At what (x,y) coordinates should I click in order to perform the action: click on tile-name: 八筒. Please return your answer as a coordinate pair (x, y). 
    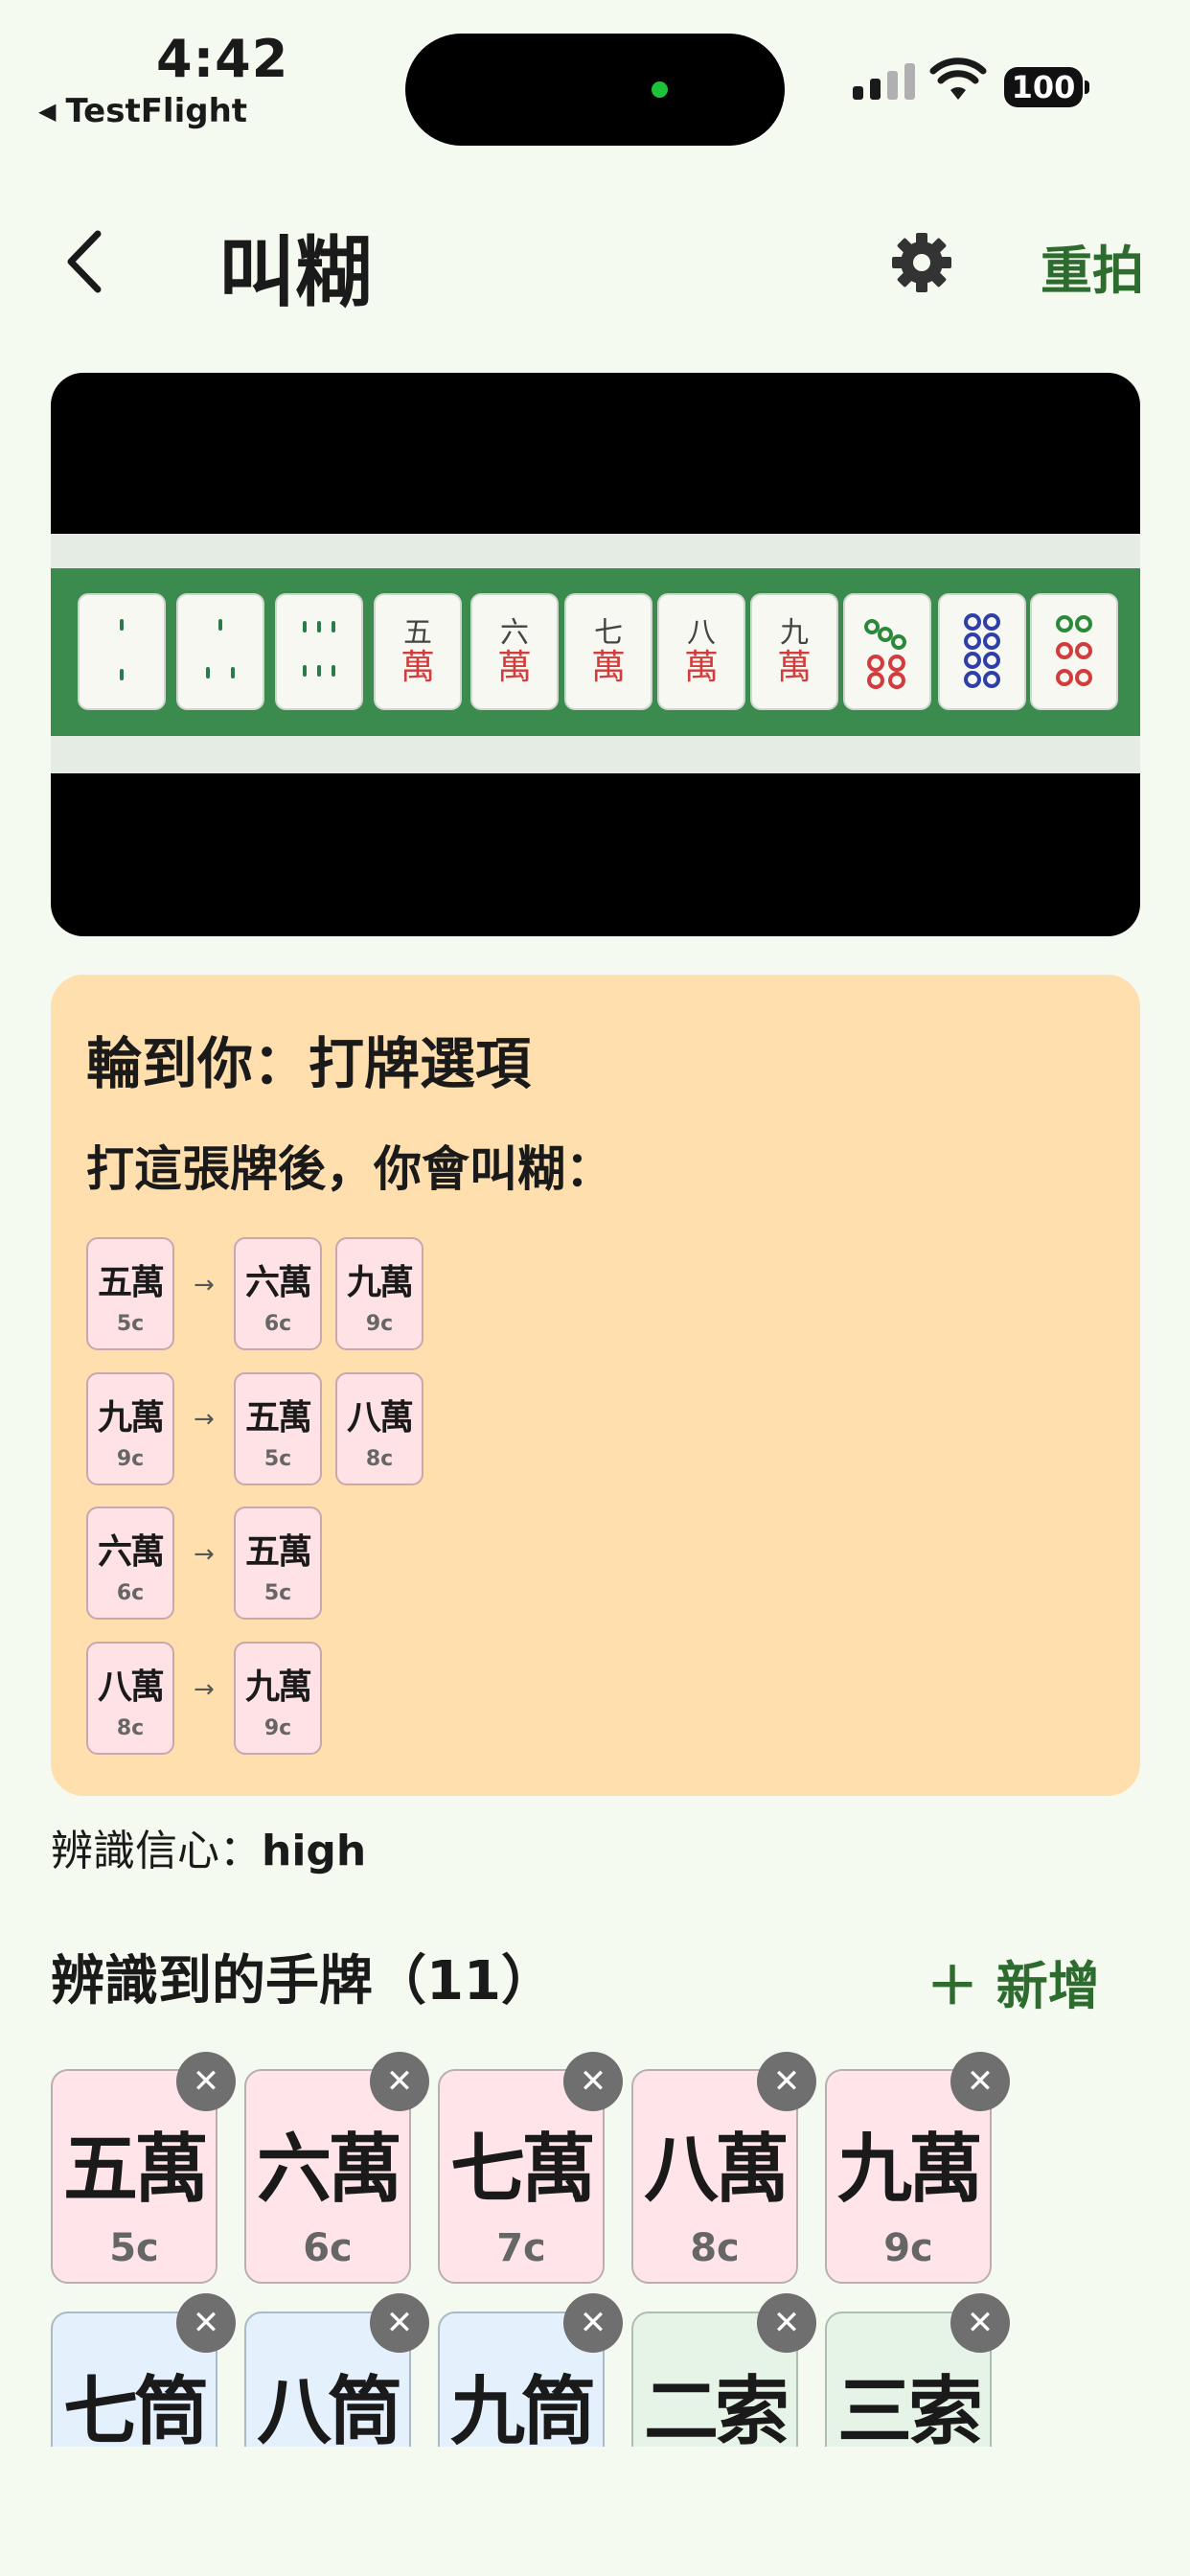
    Looking at the image, I should click on (329, 2412).